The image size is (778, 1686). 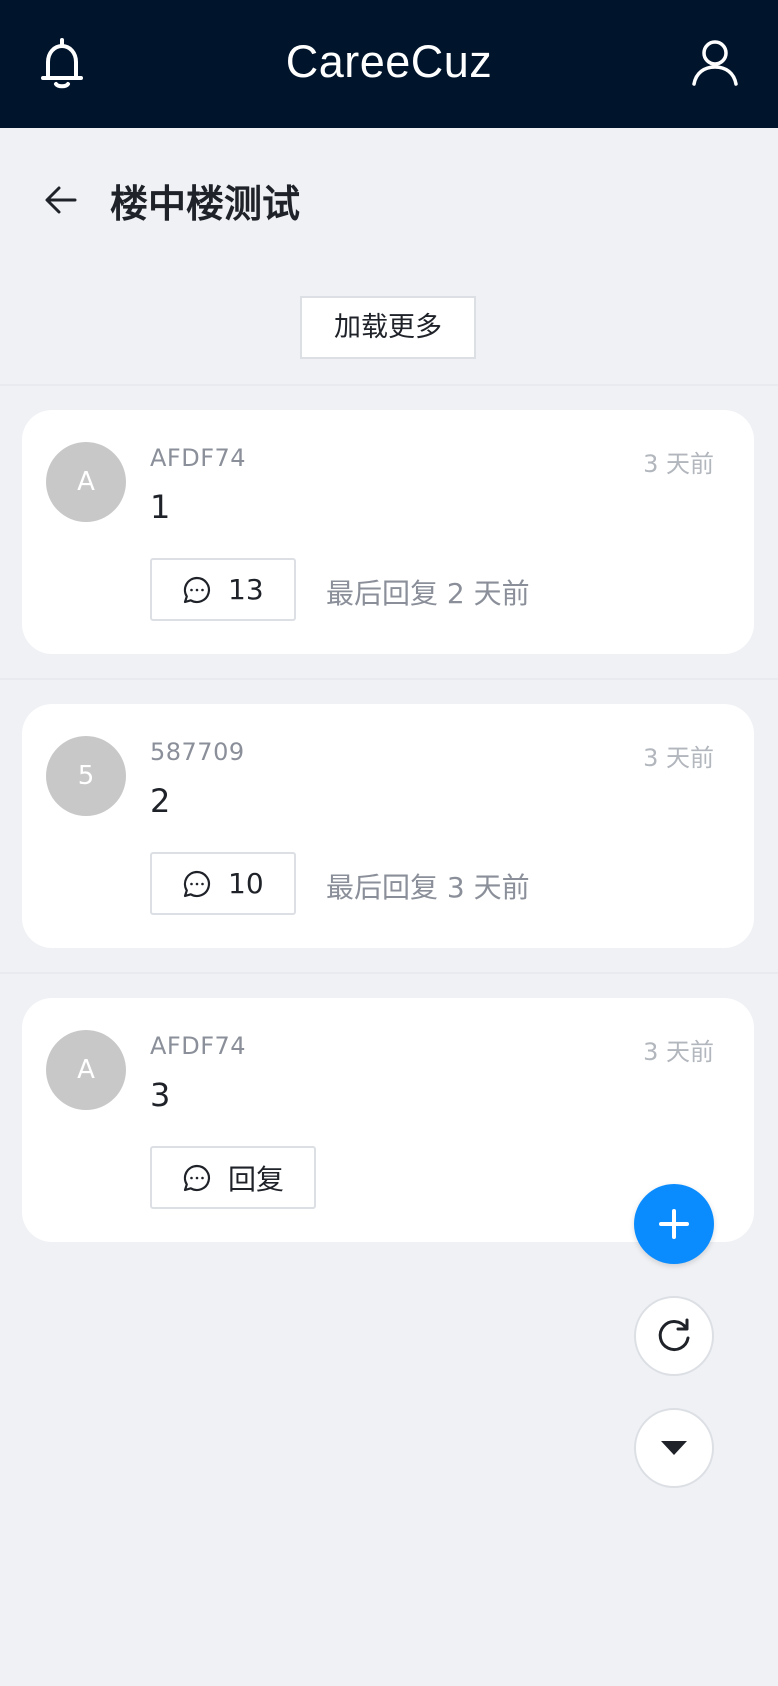 What do you see at coordinates (86, 776) in the screenshot?
I see `avatar: 5` at bounding box center [86, 776].